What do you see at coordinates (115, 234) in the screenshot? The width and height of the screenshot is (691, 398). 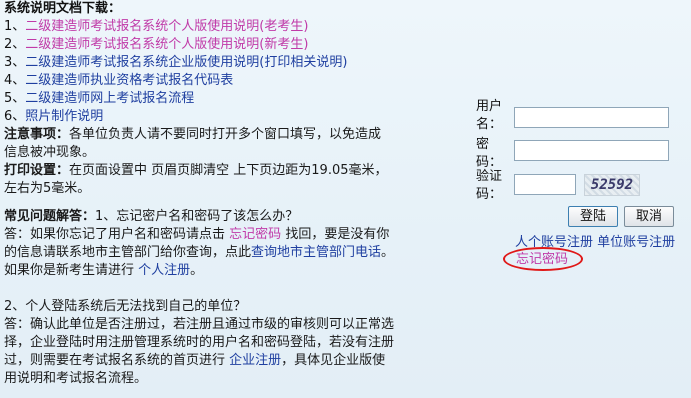 I see `faq-answer-1-text: 答：如果你忘记了用户名和密码请点击` at bounding box center [115, 234].